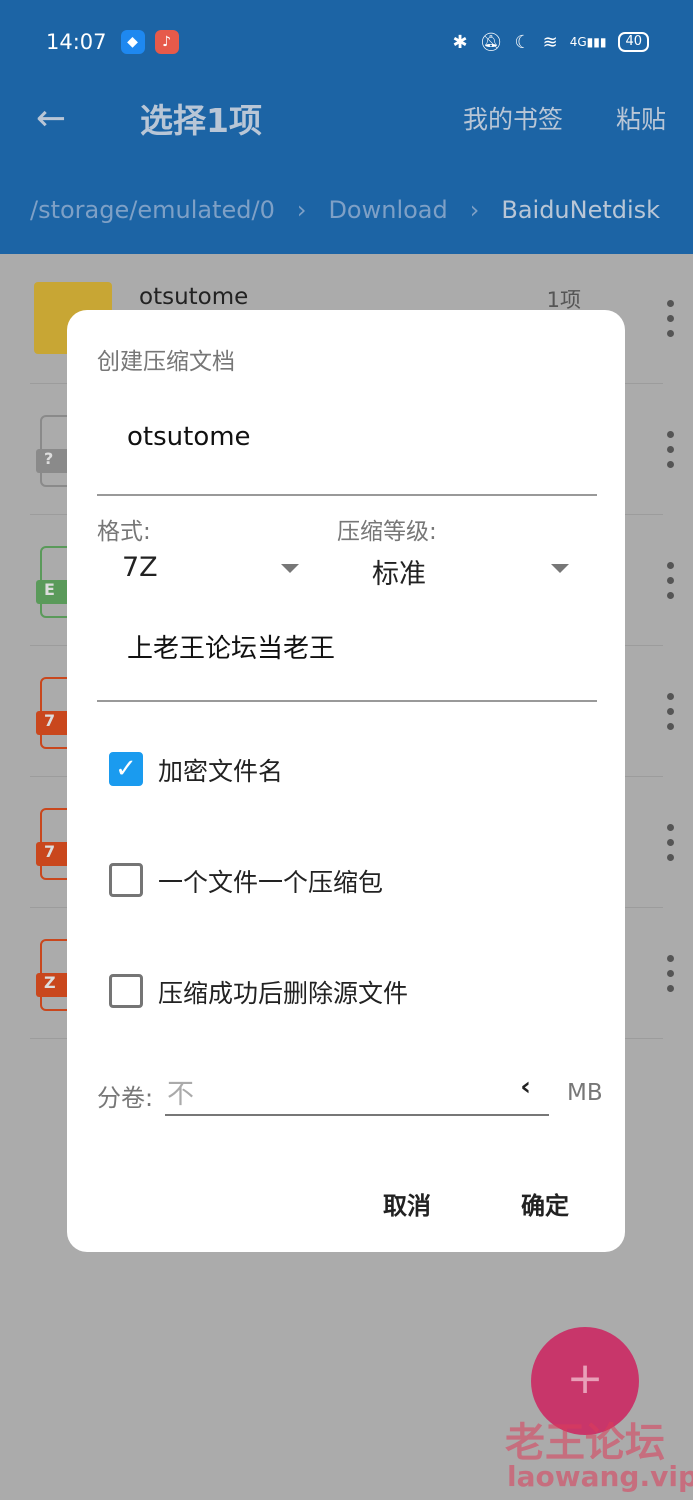 This screenshot has height=1500, width=693. What do you see at coordinates (641, 118) in the screenshot?
I see `paste-button: 粘贴` at bounding box center [641, 118].